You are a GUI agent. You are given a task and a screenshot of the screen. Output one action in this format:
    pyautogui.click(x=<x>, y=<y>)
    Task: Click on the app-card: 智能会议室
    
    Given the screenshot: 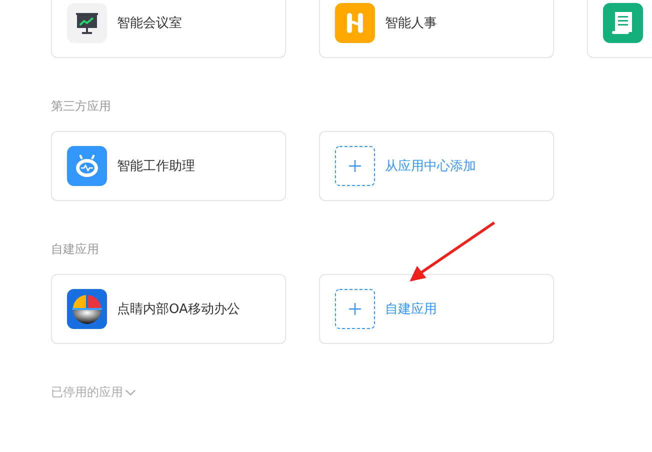 What is the action you would take?
    pyautogui.click(x=168, y=29)
    